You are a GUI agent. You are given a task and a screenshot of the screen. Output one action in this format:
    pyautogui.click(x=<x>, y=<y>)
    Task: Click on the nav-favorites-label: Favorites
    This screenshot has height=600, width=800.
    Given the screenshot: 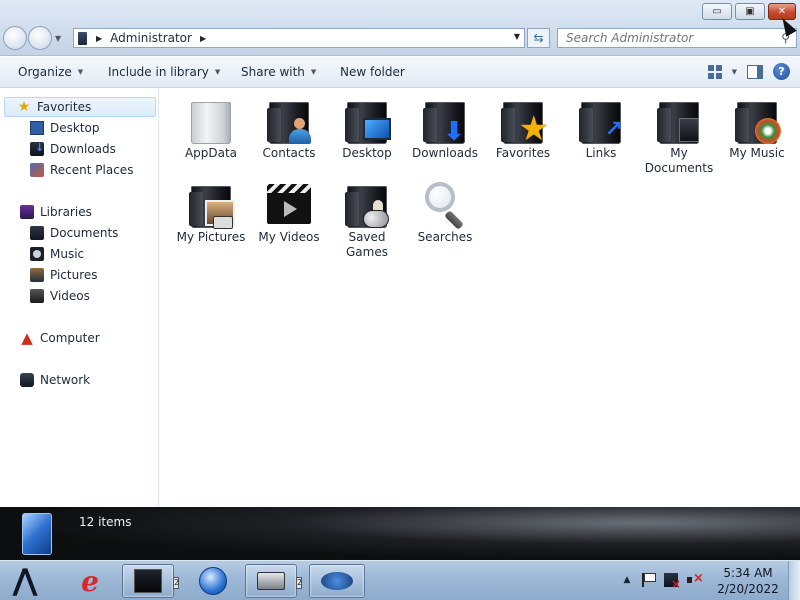 What is the action you would take?
    pyautogui.click(x=64, y=107)
    